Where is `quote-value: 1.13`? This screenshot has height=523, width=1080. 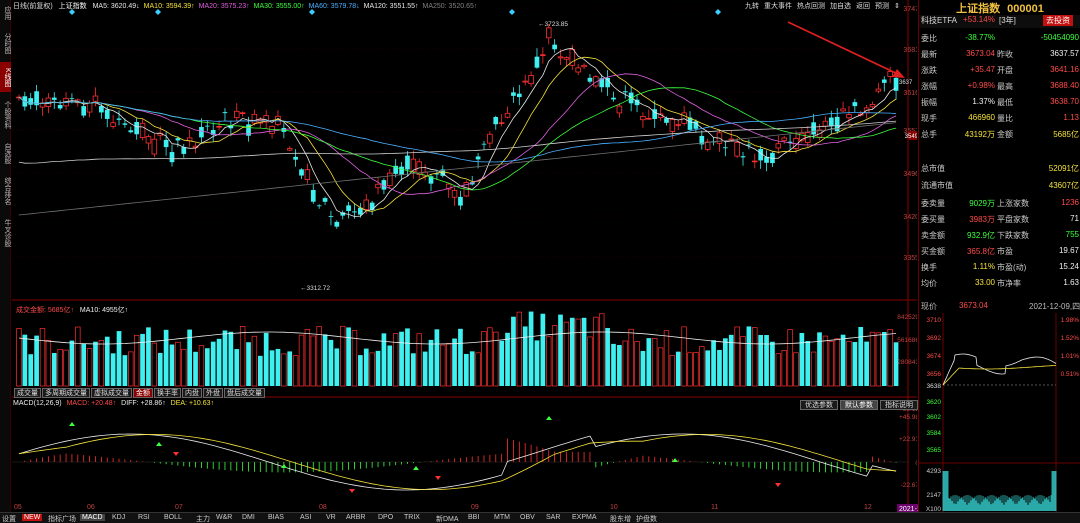 quote-value: 1.13 is located at coordinates (1071, 117).